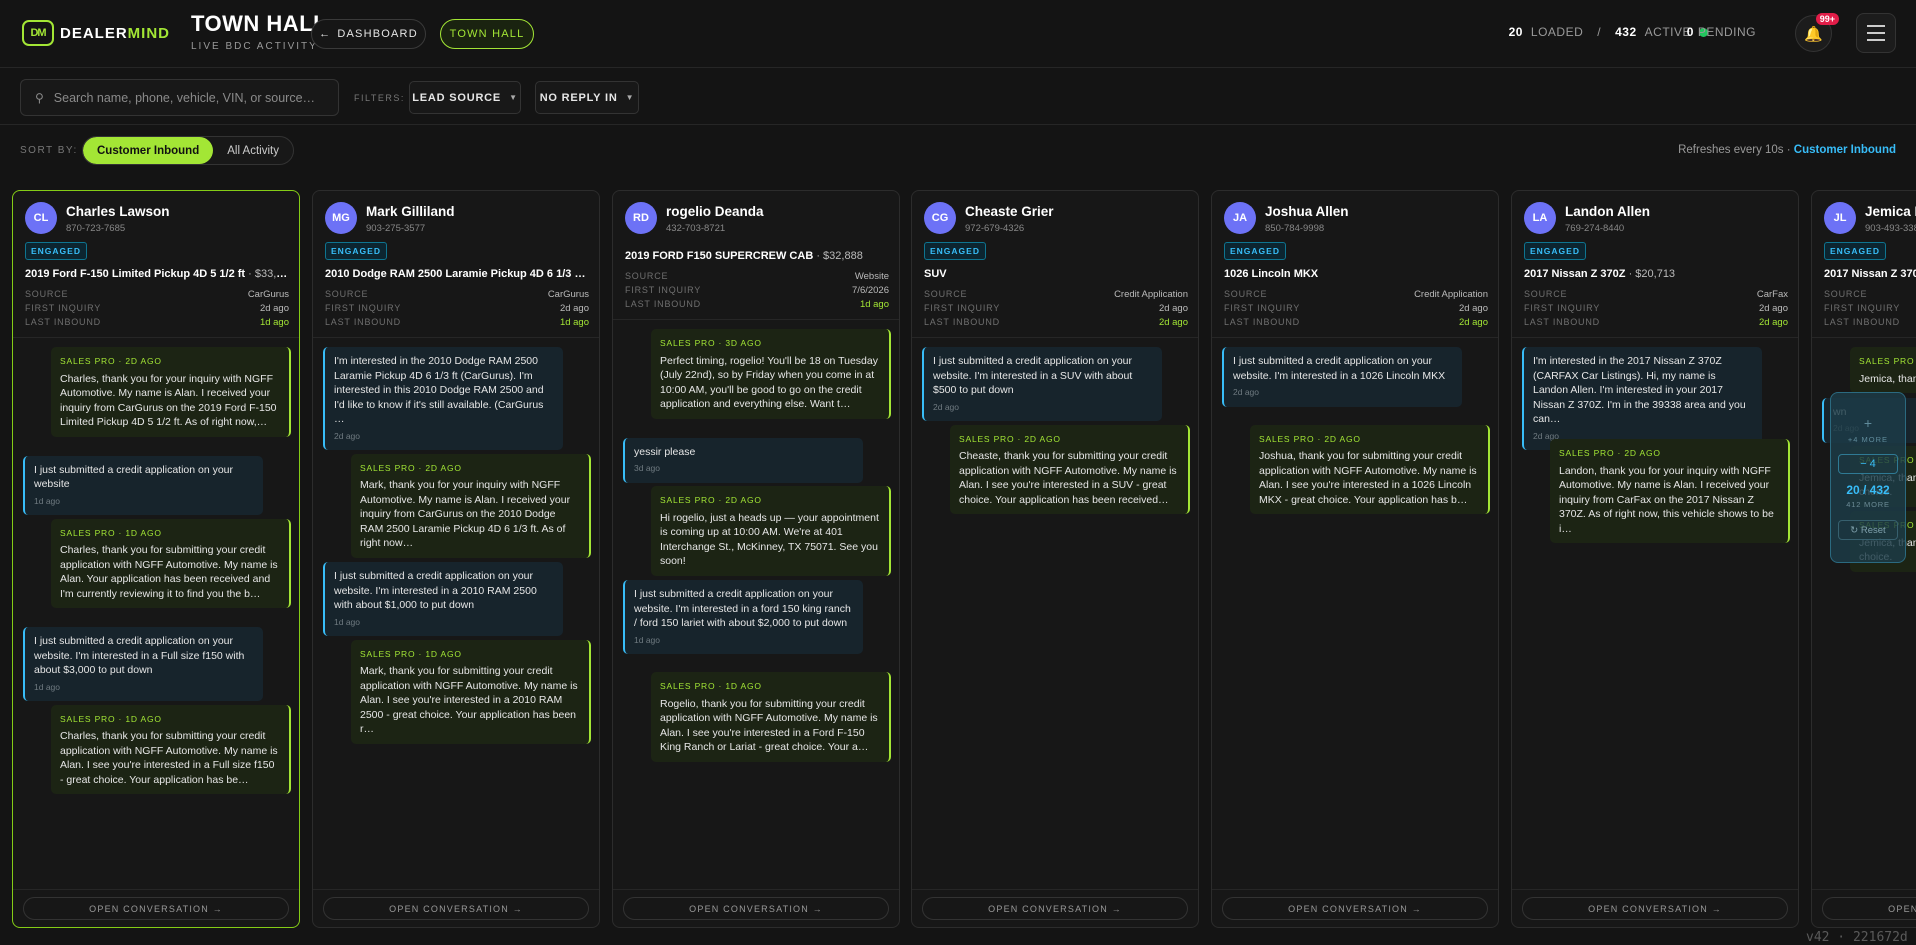 This screenshot has width=1916, height=945. What do you see at coordinates (1862, 308) in the screenshot?
I see `first-inquiry-row: FIRST INQUIRY` at bounding box center [1862, 308].